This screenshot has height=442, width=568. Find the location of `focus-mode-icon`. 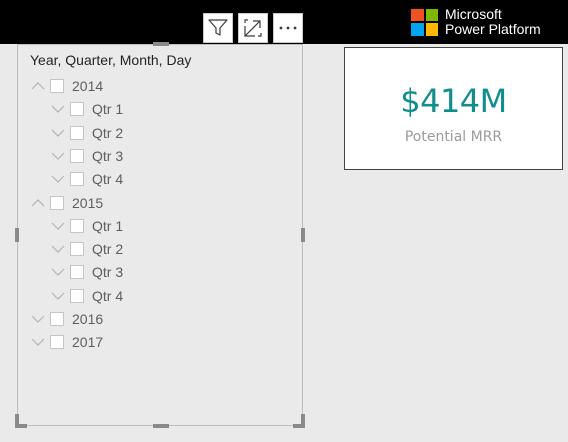

focus-mode-icon is located at coordinates (253, 28).